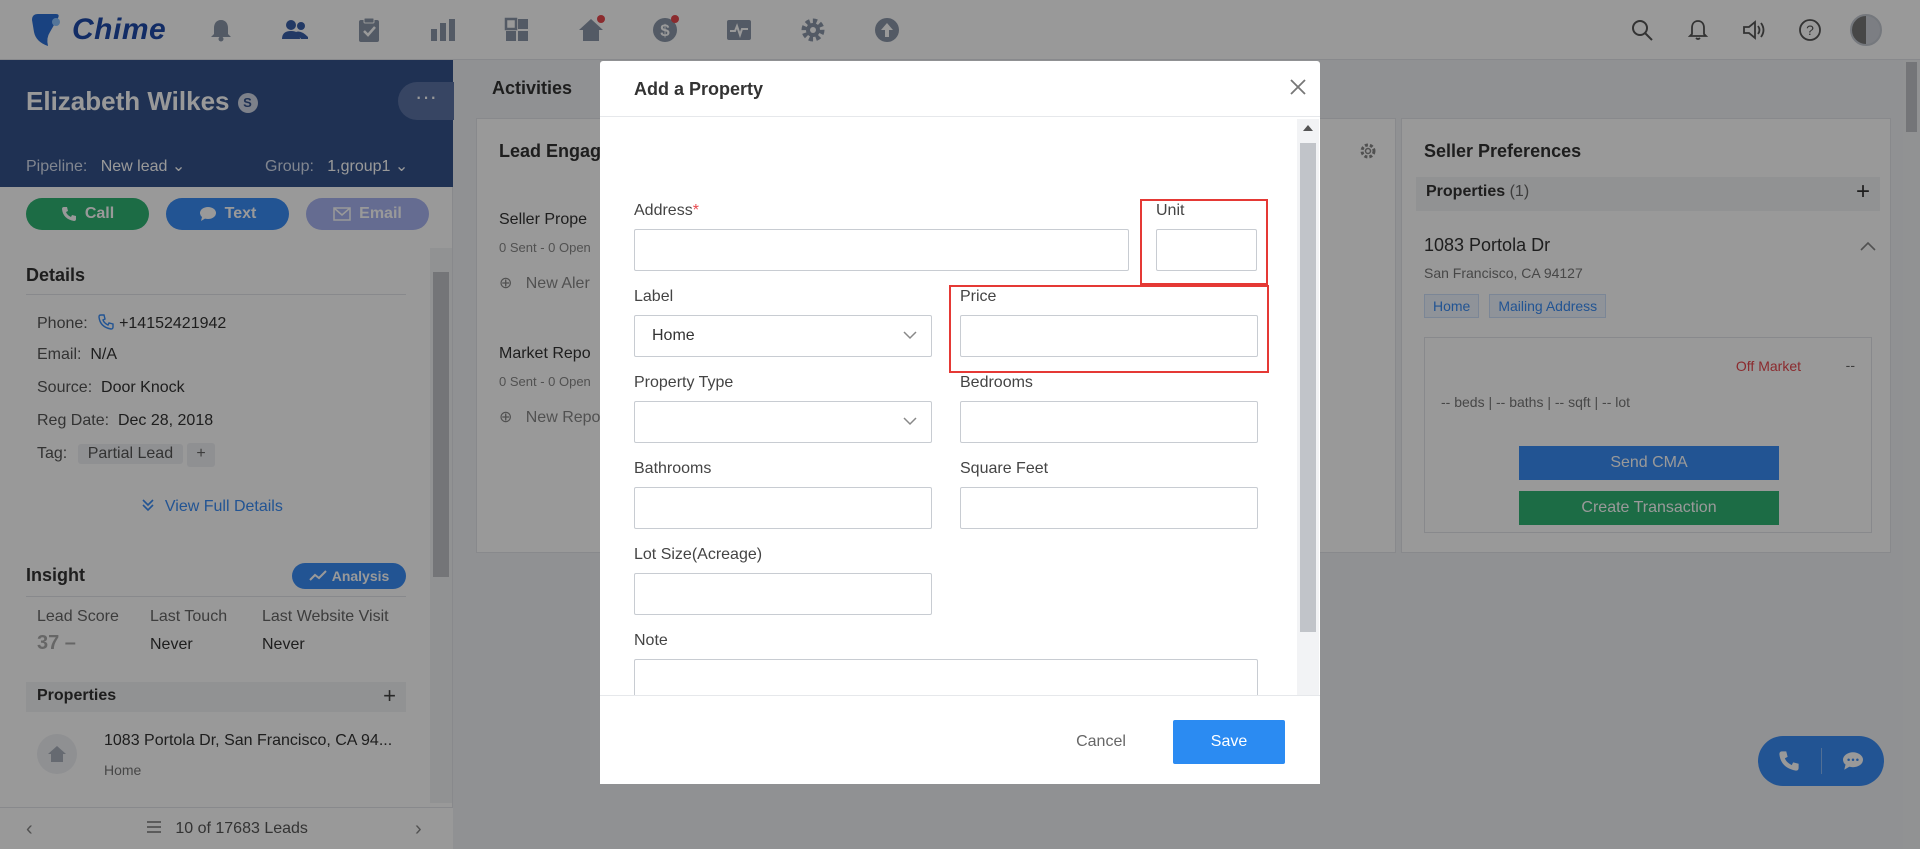 This screenshot has width=1920, height=849. I want to click on scroll-up-arrow, so click(1308, 128).